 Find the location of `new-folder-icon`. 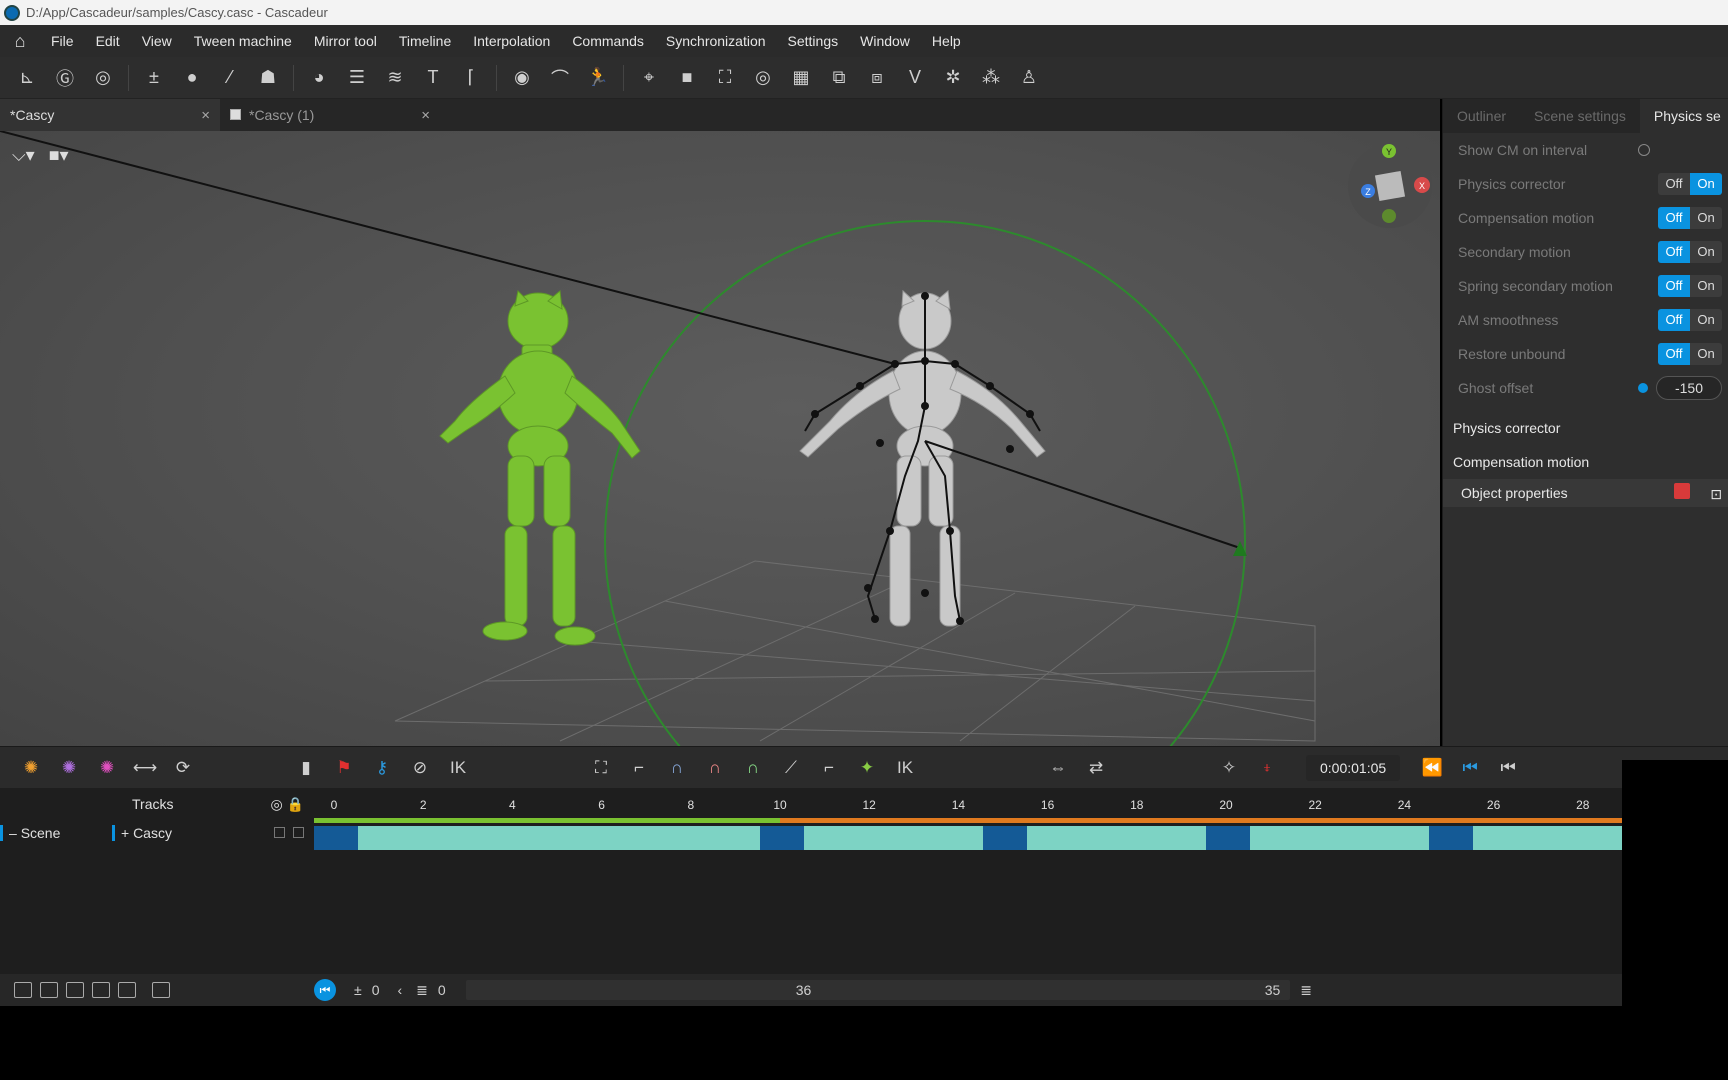

new-folder-icon is located at coordinates (23, 990).